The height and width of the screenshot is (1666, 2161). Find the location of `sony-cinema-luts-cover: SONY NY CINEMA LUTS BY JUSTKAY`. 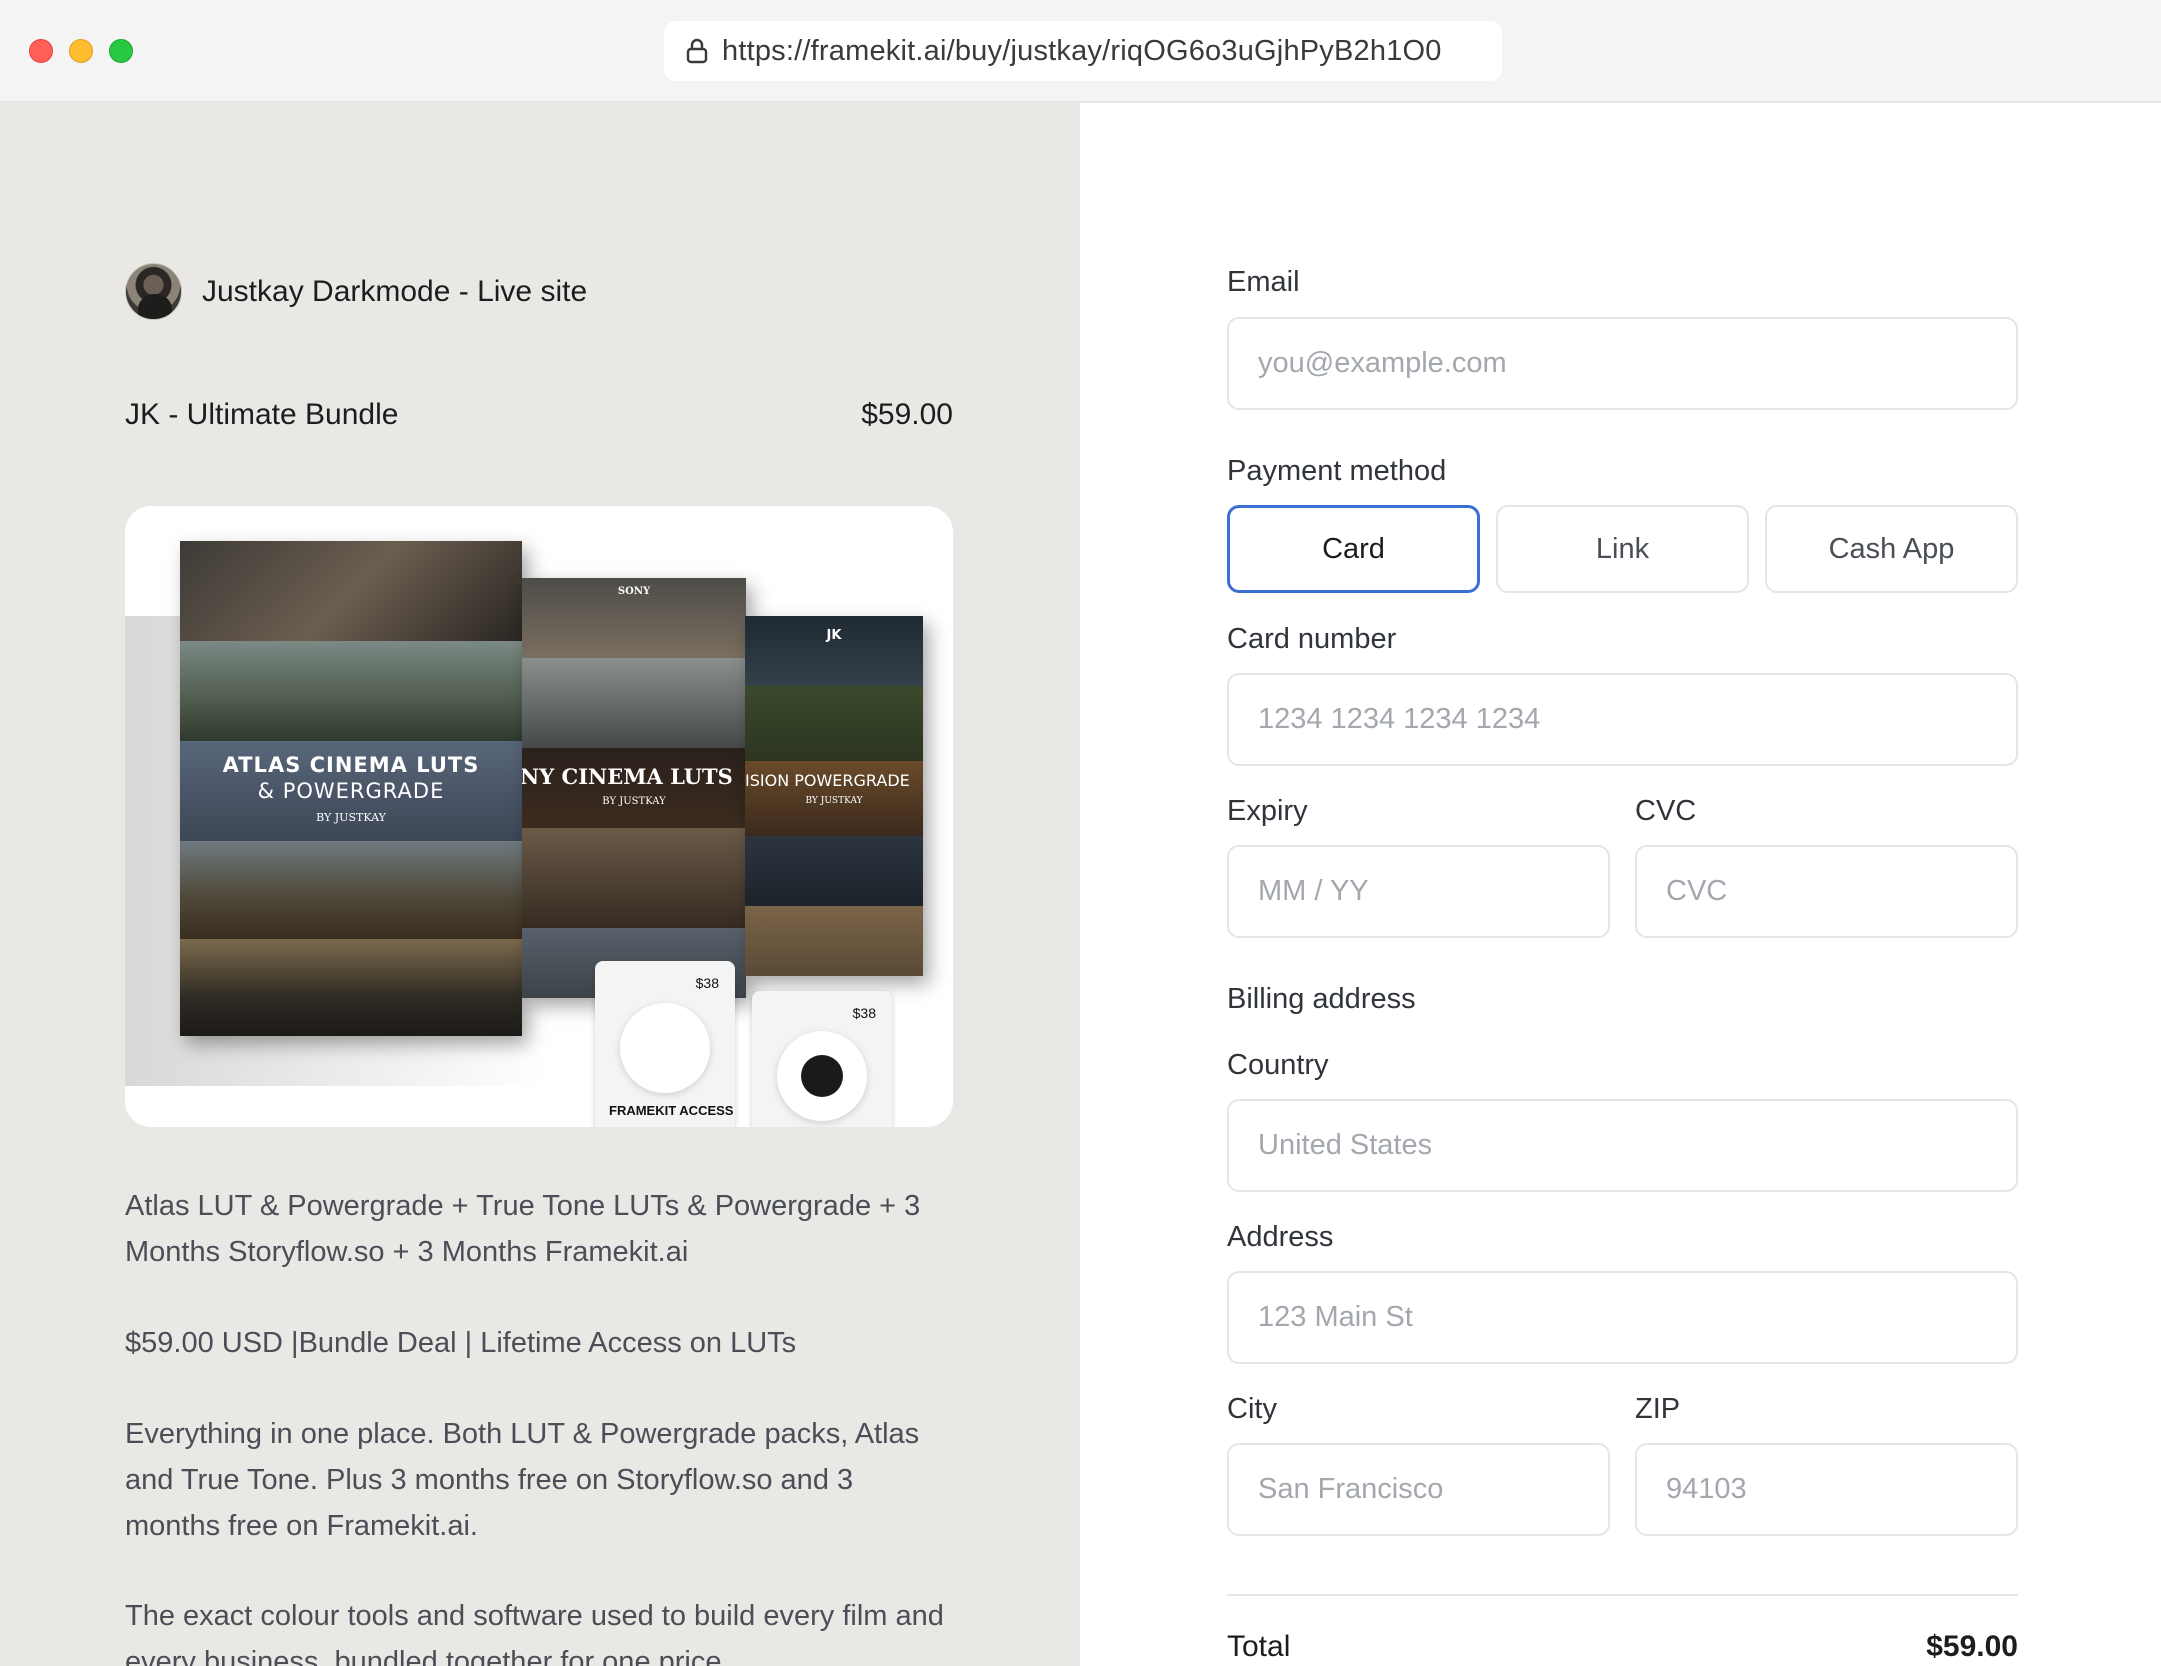

sony-cinema-luts-cover: SONY NY CINEMA LUTS BY JUSTKAY is located at coordinates (634, 788).